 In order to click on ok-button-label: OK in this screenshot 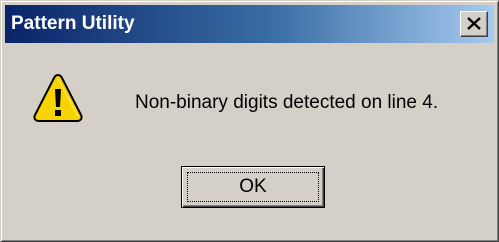, I will do `click(253, 186)`.